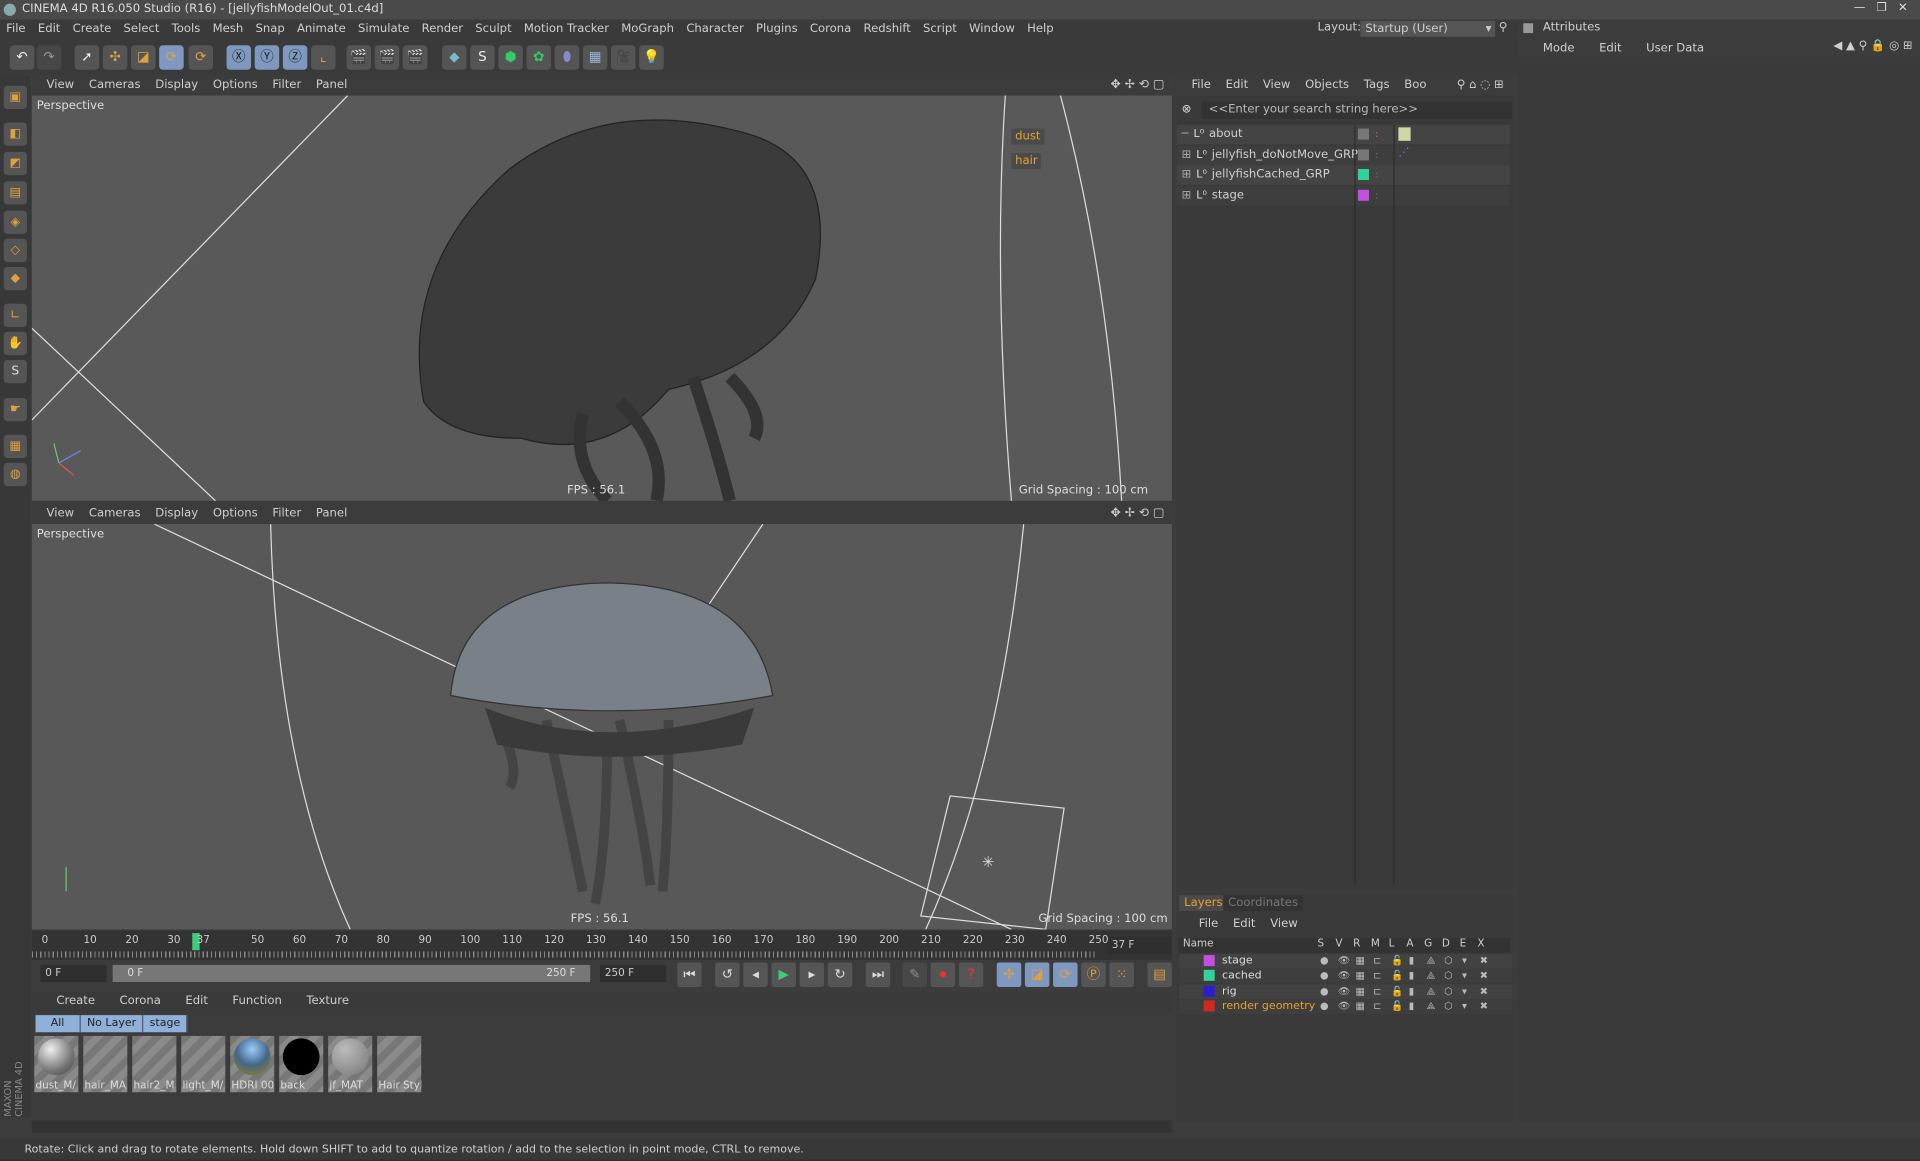 This screenshot has width=1920, height=1161. I want to click on object-row: ⊞ L⁰ jellyfish_doNotMove_GRP:, so click(1343, 155).